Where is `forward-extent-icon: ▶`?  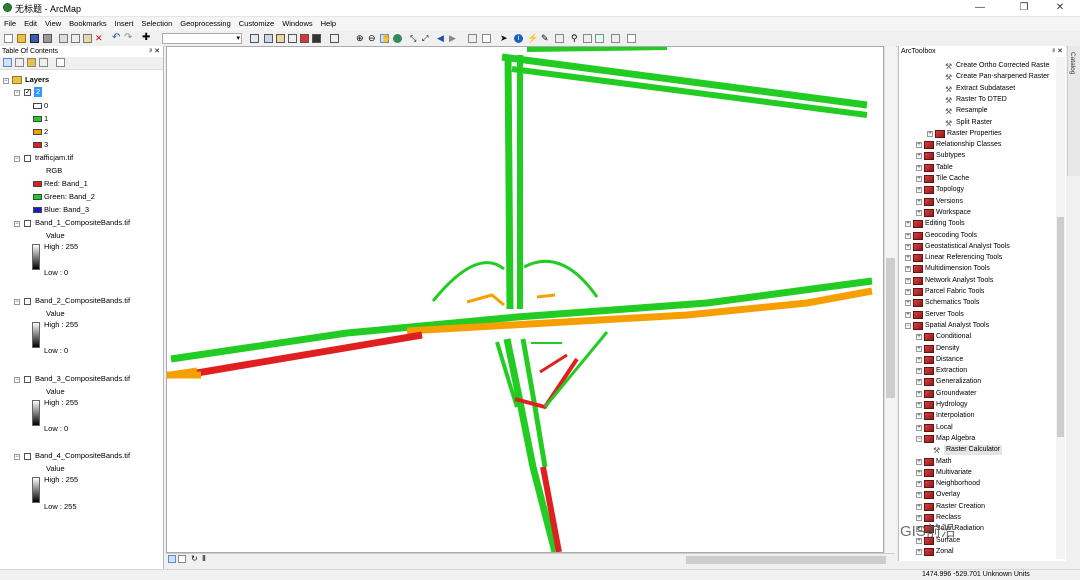 forward-extent-icon: ▶ is located at coordinates (453, 38).